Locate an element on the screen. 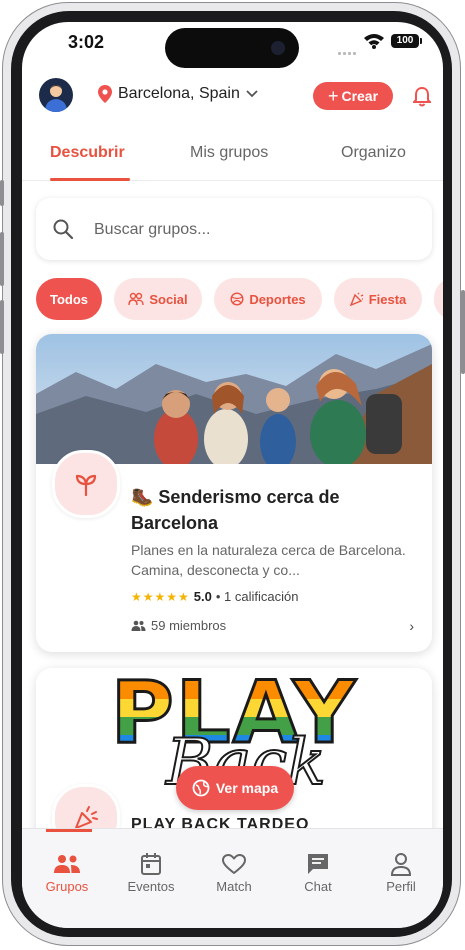  bottom-nav: Grupos Eventos Match Chat Perfil is located at coordinates (232, 878).